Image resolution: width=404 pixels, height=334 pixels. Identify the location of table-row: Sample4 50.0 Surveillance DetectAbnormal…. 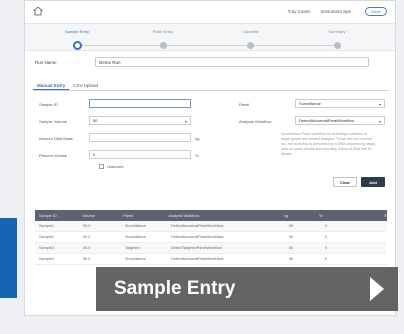
(211, 259).